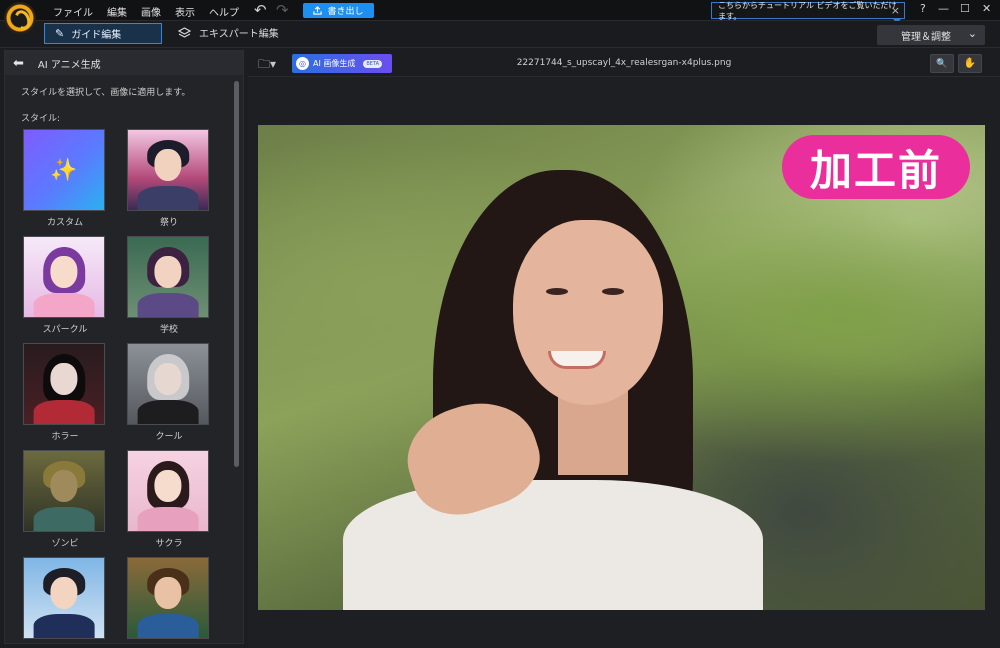  Describe the element at coordinates (169, 437) in the screenshot. I see `style-label-cool: クール` at that location.